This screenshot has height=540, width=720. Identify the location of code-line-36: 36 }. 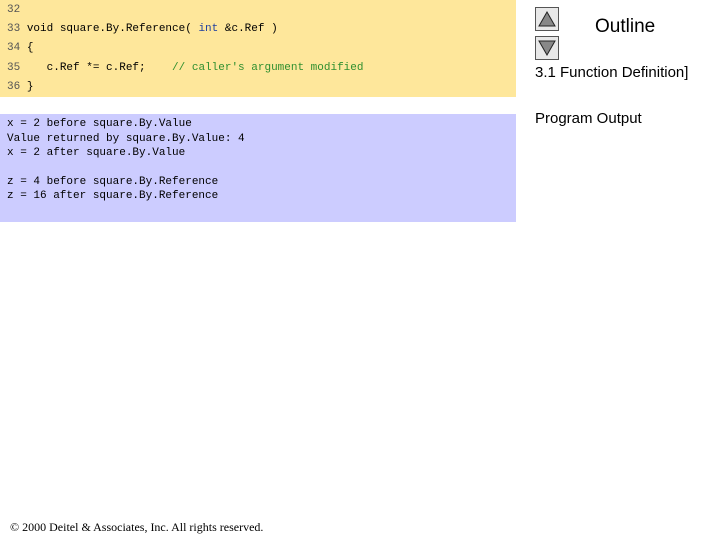
(20, 87).